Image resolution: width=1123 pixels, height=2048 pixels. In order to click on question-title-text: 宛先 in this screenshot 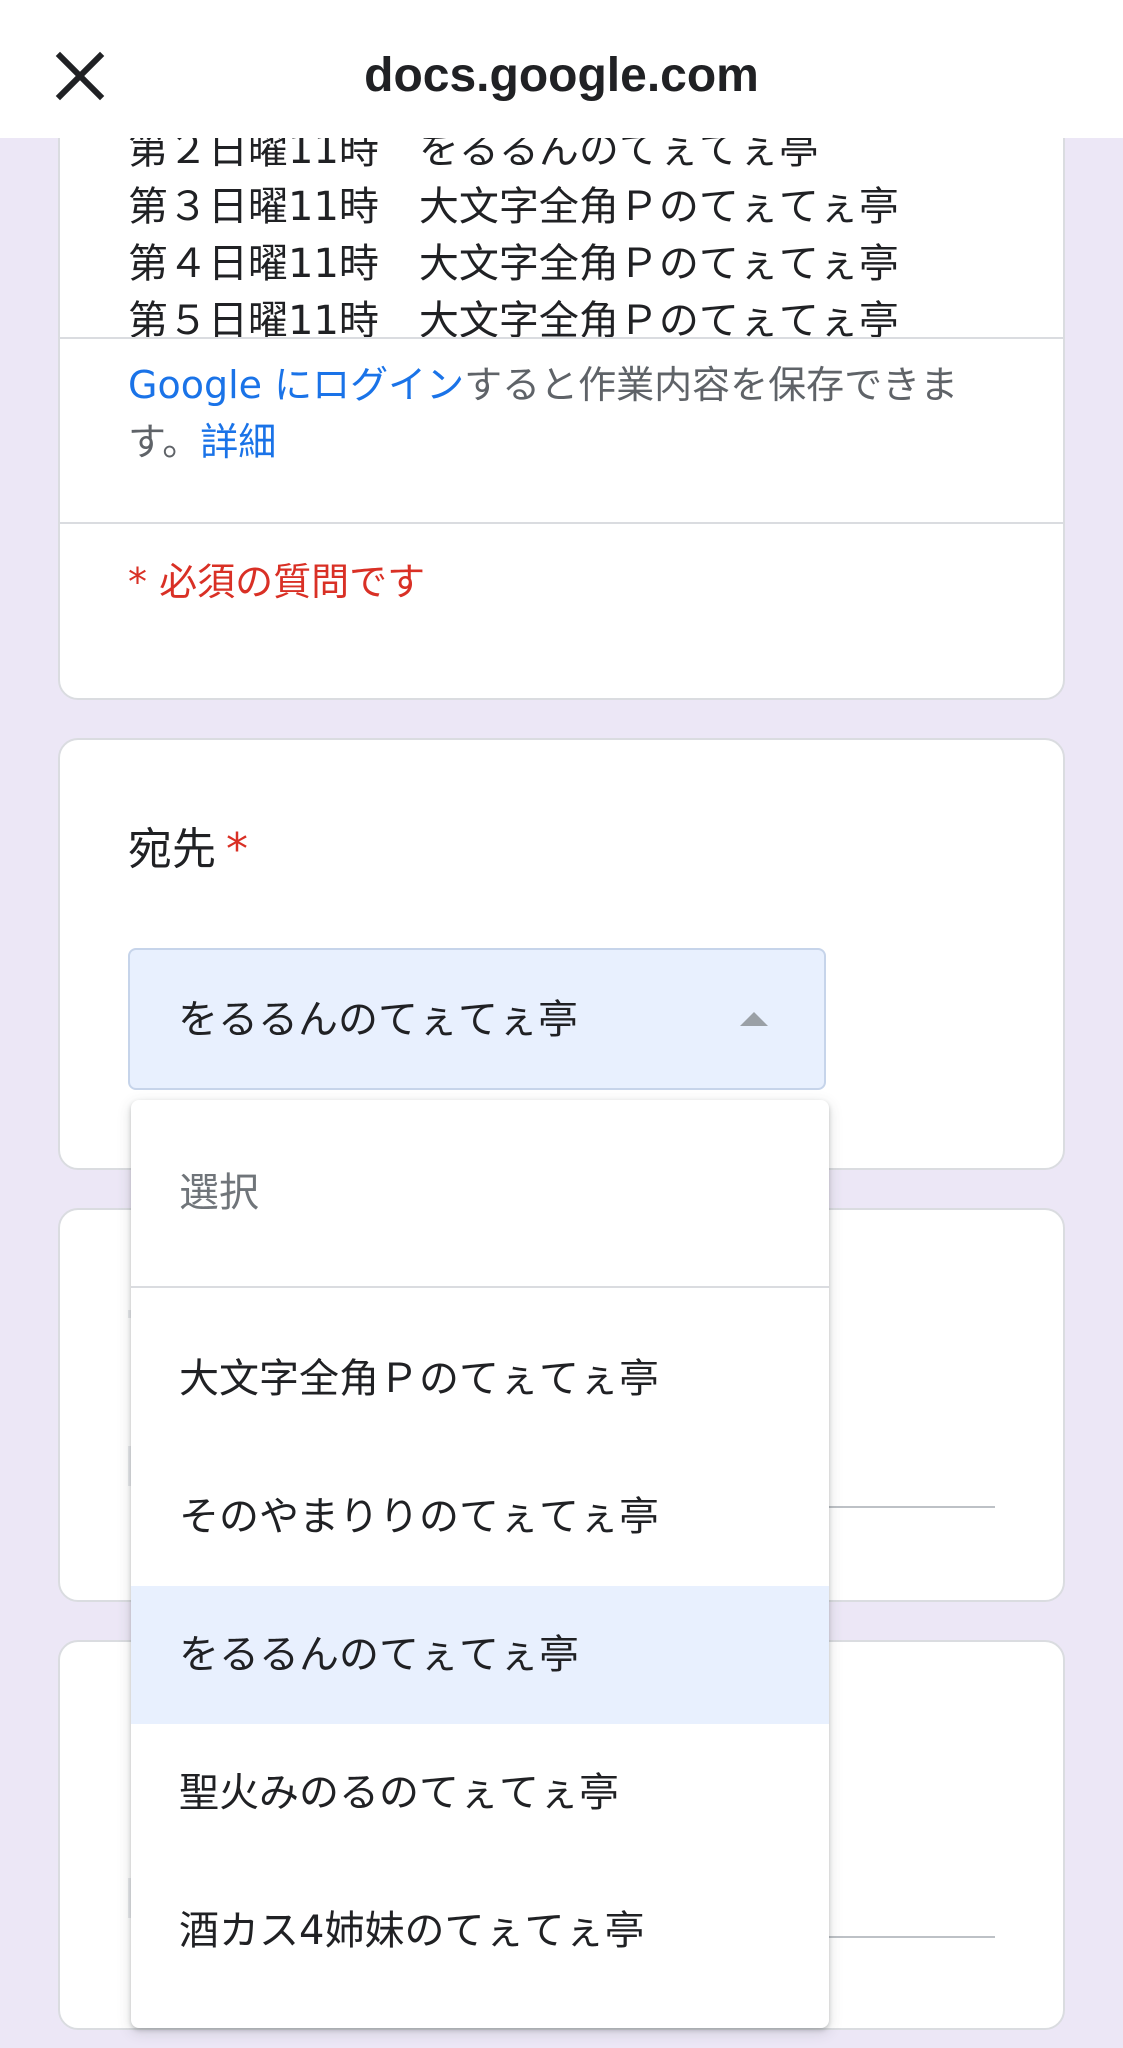, I will do `click(172, 849)`.